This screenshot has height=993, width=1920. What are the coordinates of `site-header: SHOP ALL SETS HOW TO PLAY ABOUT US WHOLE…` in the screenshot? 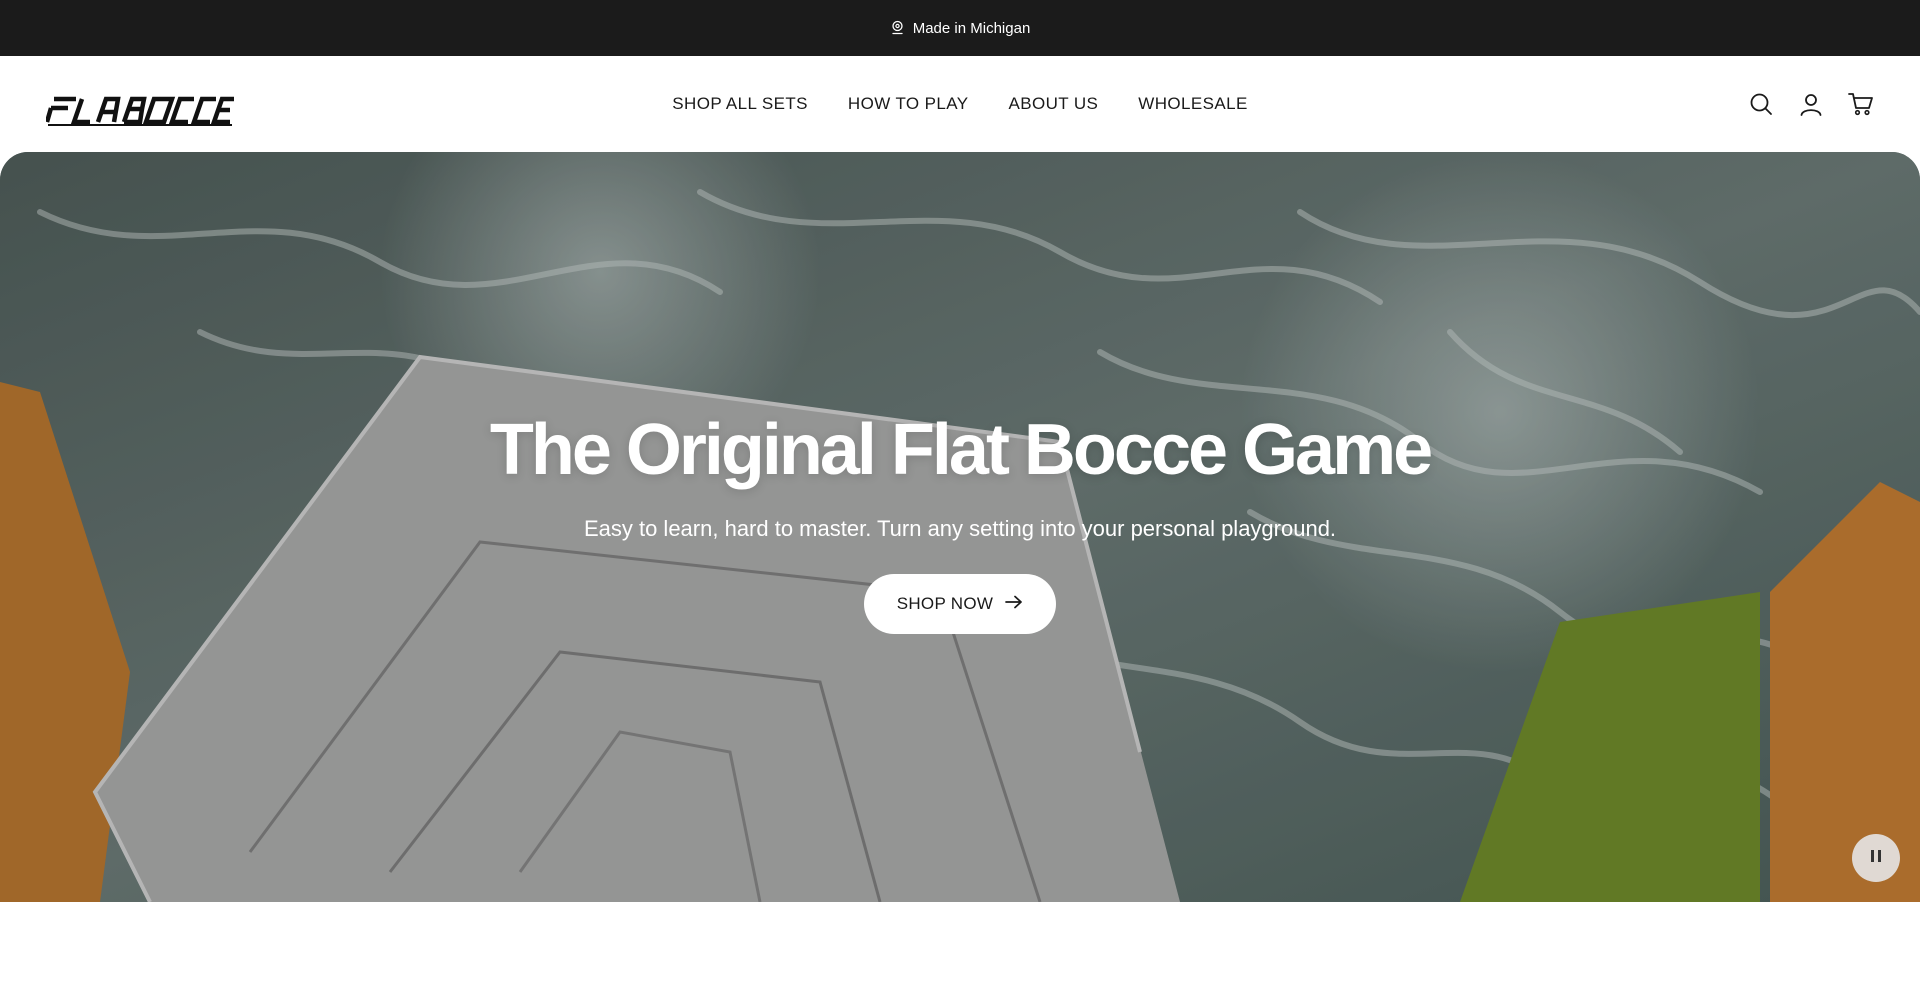 It's located at (960, 104).